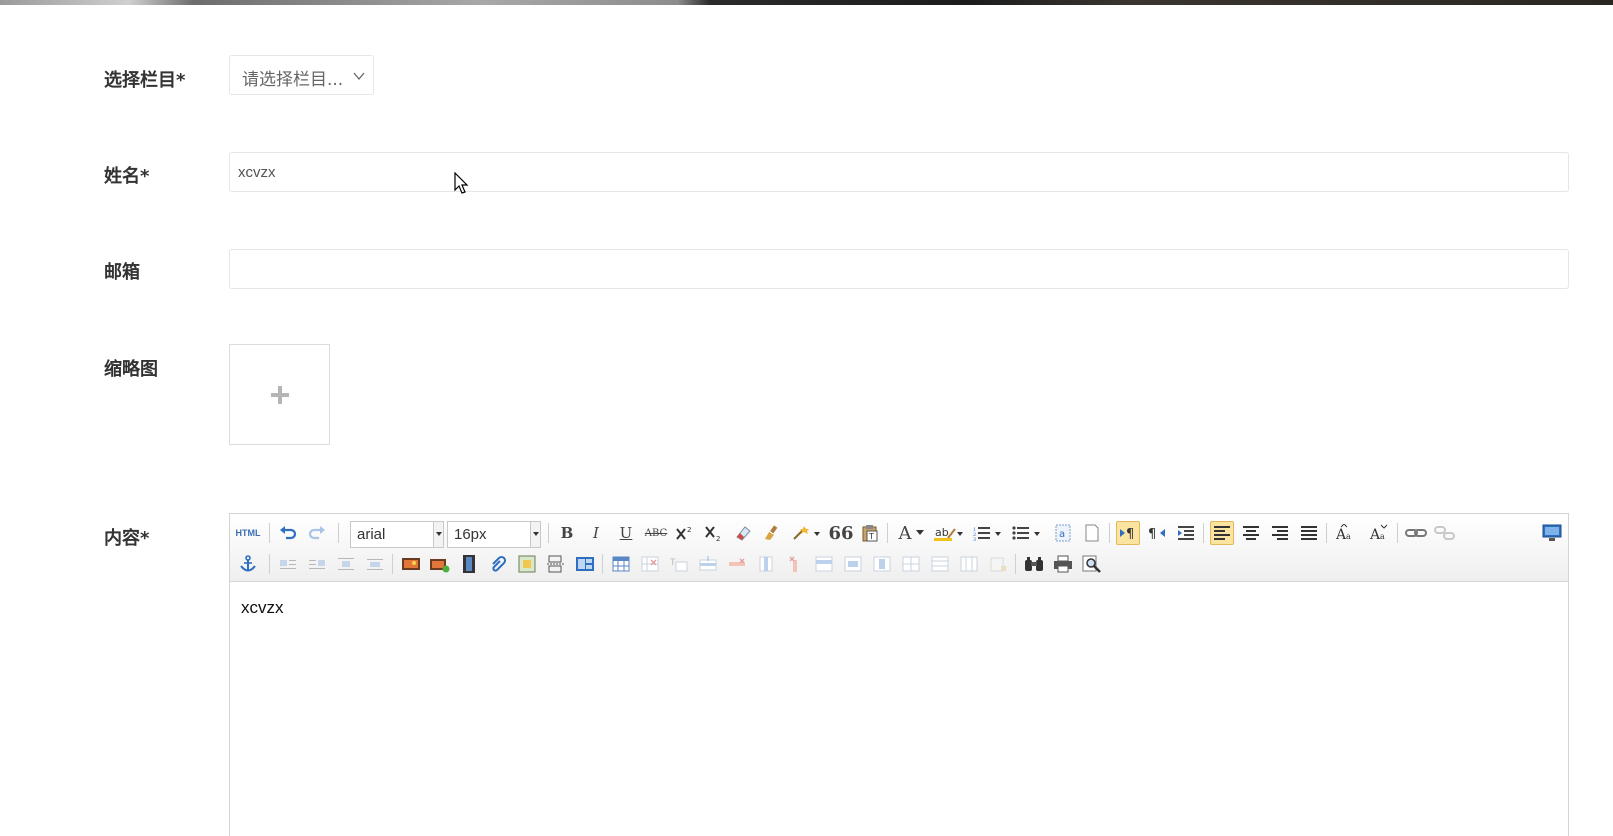 This screenshot has width=1613, height=836. I want to click on email-label: 邮箱, so click(122, 272).